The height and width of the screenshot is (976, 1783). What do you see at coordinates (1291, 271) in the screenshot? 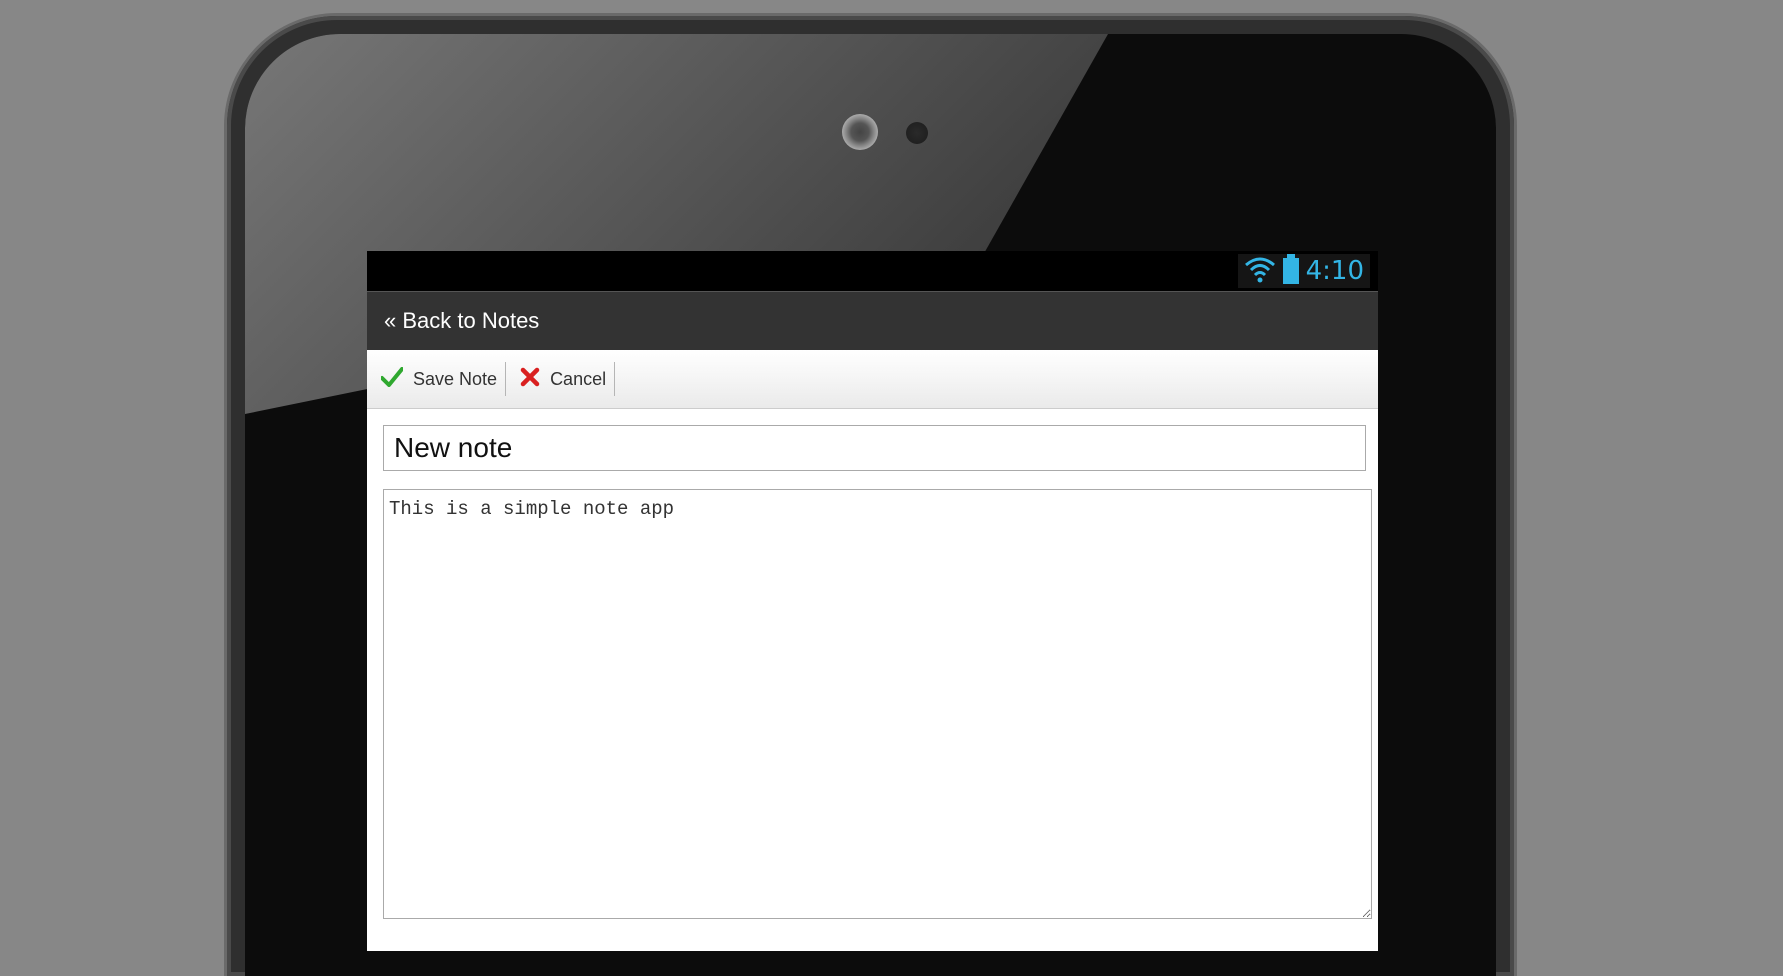
I see `battery-icon` at bounding box center [1291, 271].